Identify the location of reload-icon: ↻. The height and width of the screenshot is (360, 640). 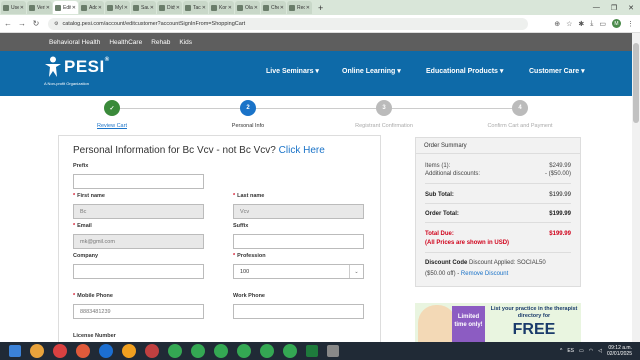
(36, 23).